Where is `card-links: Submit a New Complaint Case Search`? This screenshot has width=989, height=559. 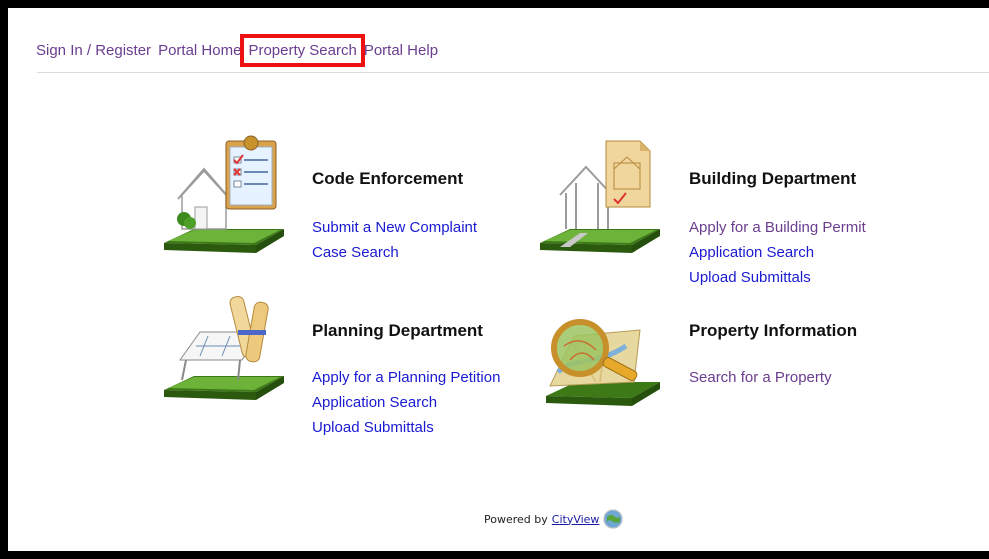 card-links: Submit a New Complaint Case Search is located at coordinates (394, 240).